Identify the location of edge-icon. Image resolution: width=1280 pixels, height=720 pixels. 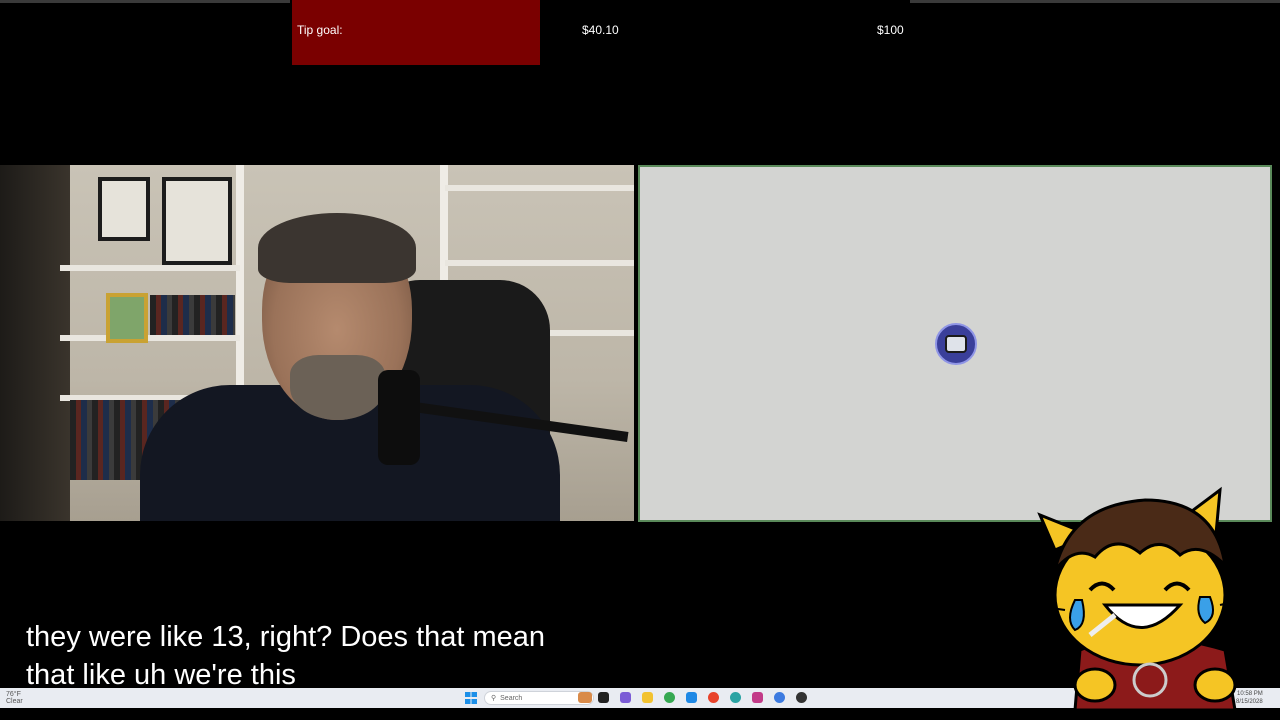
(735, 697).